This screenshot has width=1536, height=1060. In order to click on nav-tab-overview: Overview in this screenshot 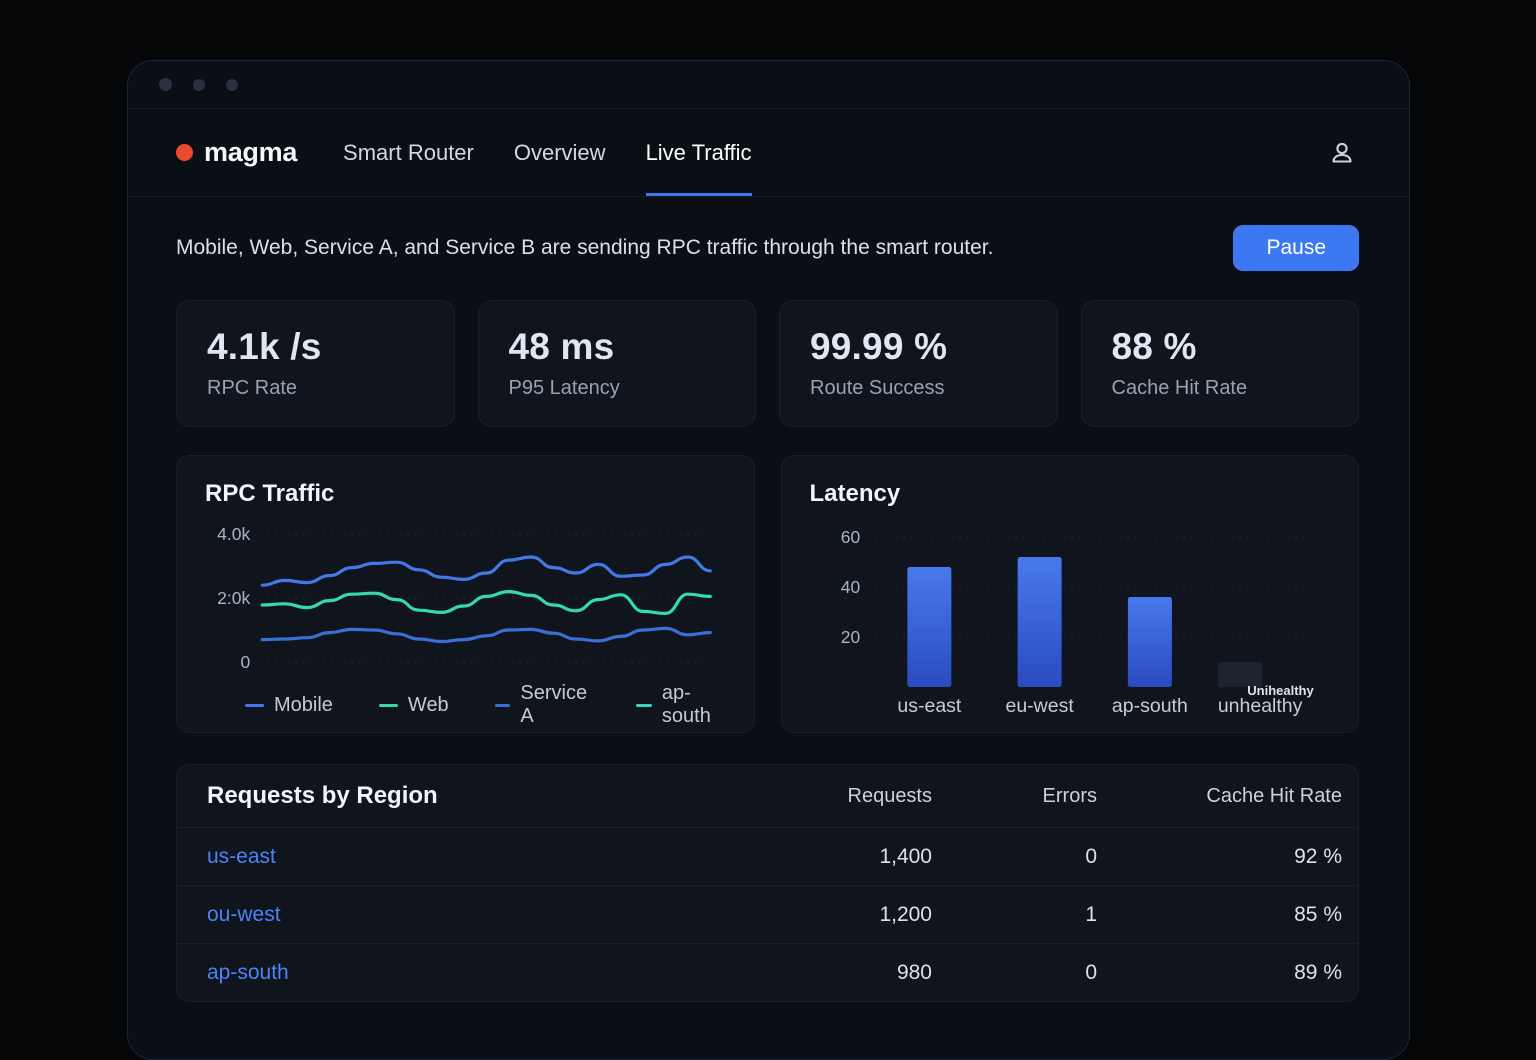, I will do `click(560, 152)`.